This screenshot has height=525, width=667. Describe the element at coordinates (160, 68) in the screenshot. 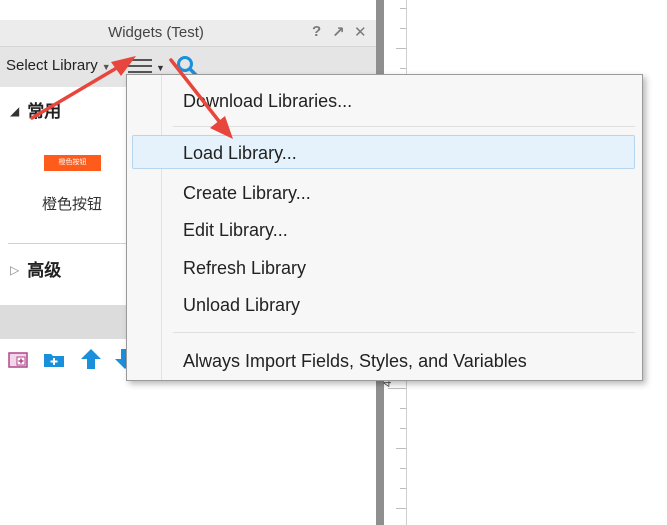

I see `menu-chevron-down-icon: ▼` at that location.